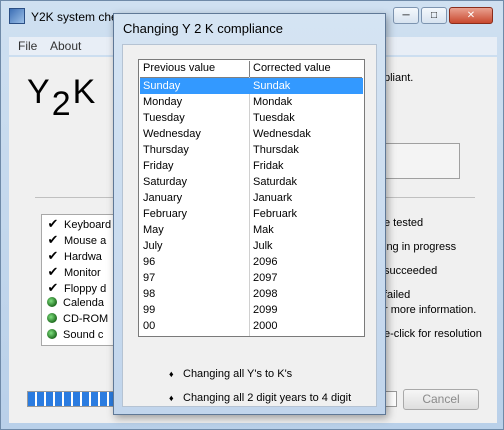  Describe the element at coordinates (276, 150) in the screenshot. I see `cell-corrected-value: Thursdak` at that location.